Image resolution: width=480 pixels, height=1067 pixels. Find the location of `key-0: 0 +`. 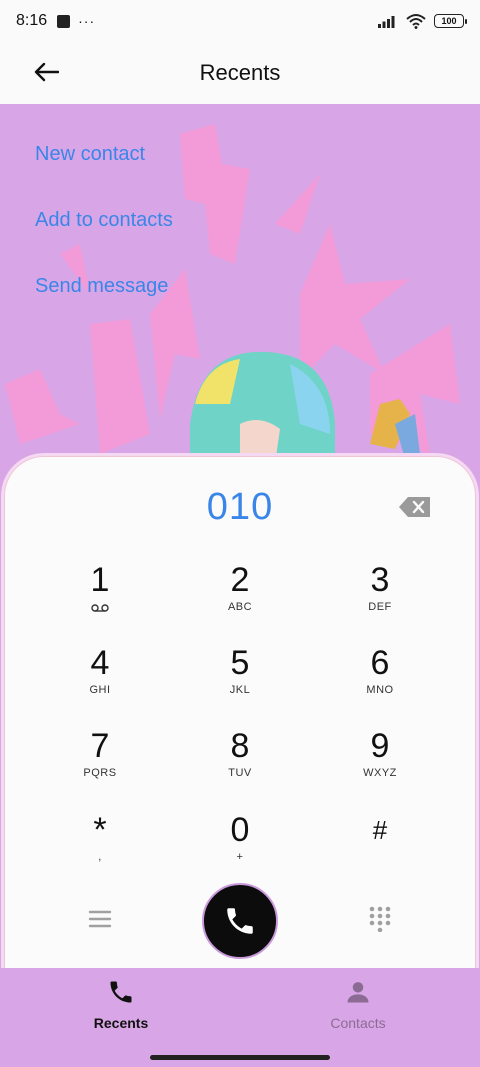

key-0: 0 + is located at coordinates (240, 845).